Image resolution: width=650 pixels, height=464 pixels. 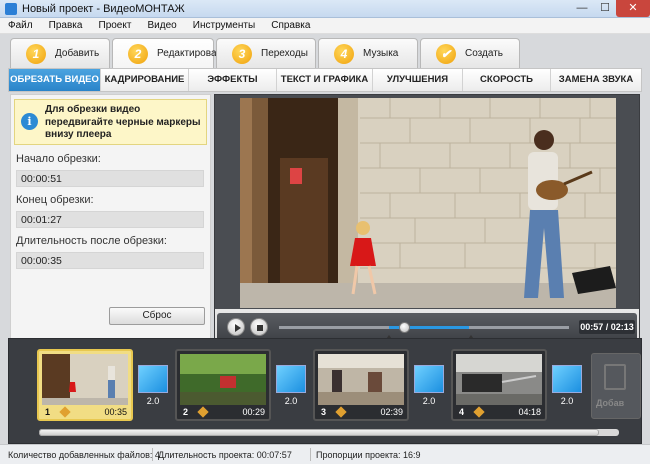 I want to click on step-4-badge-icon: 4, so click(x=344, y=54).